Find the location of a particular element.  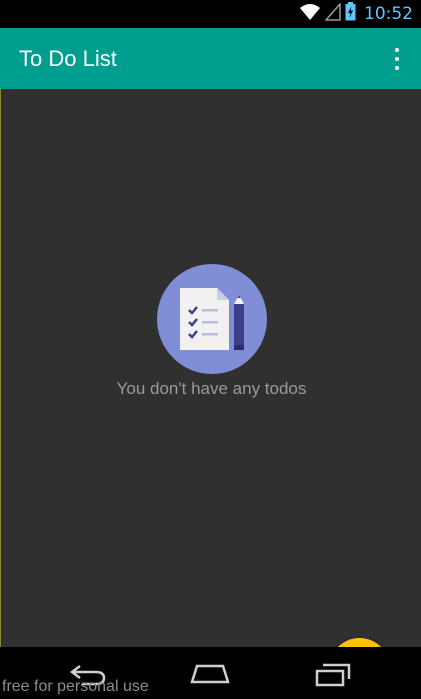

signal-icon is located at coordinates (332, 13).